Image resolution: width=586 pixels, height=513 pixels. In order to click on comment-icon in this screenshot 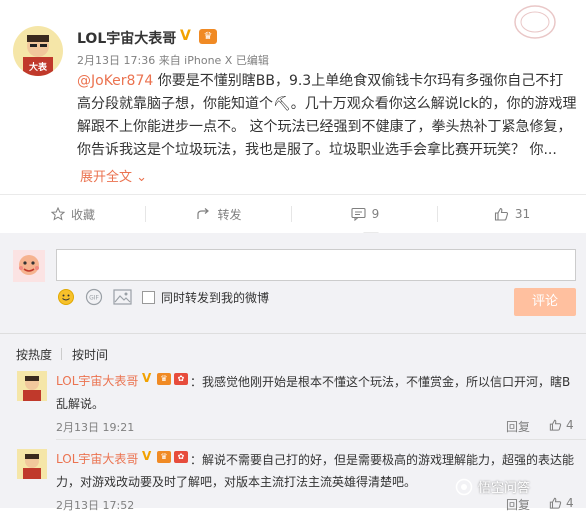, I will do `click(358, 214)`.